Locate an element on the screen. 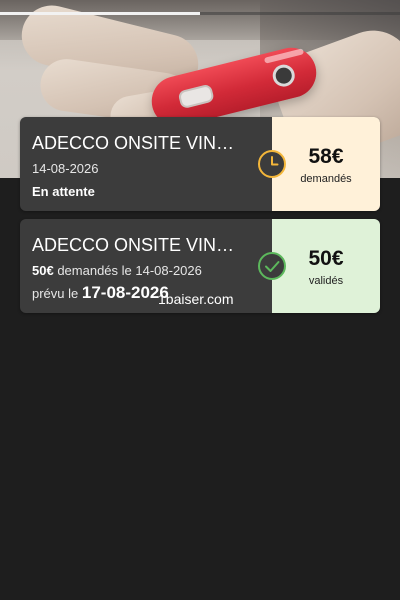  requested-text: demandés le 14-08-2026 is located at coordinates (129, 270).